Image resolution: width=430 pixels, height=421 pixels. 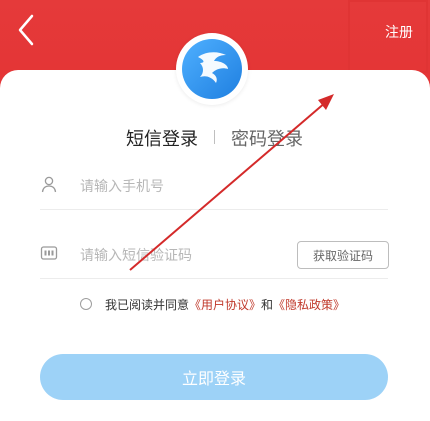 What do you see at coordinates (200, 255) in the screenshot?
I see `sms-code-input` at bounding box center [200, 255].